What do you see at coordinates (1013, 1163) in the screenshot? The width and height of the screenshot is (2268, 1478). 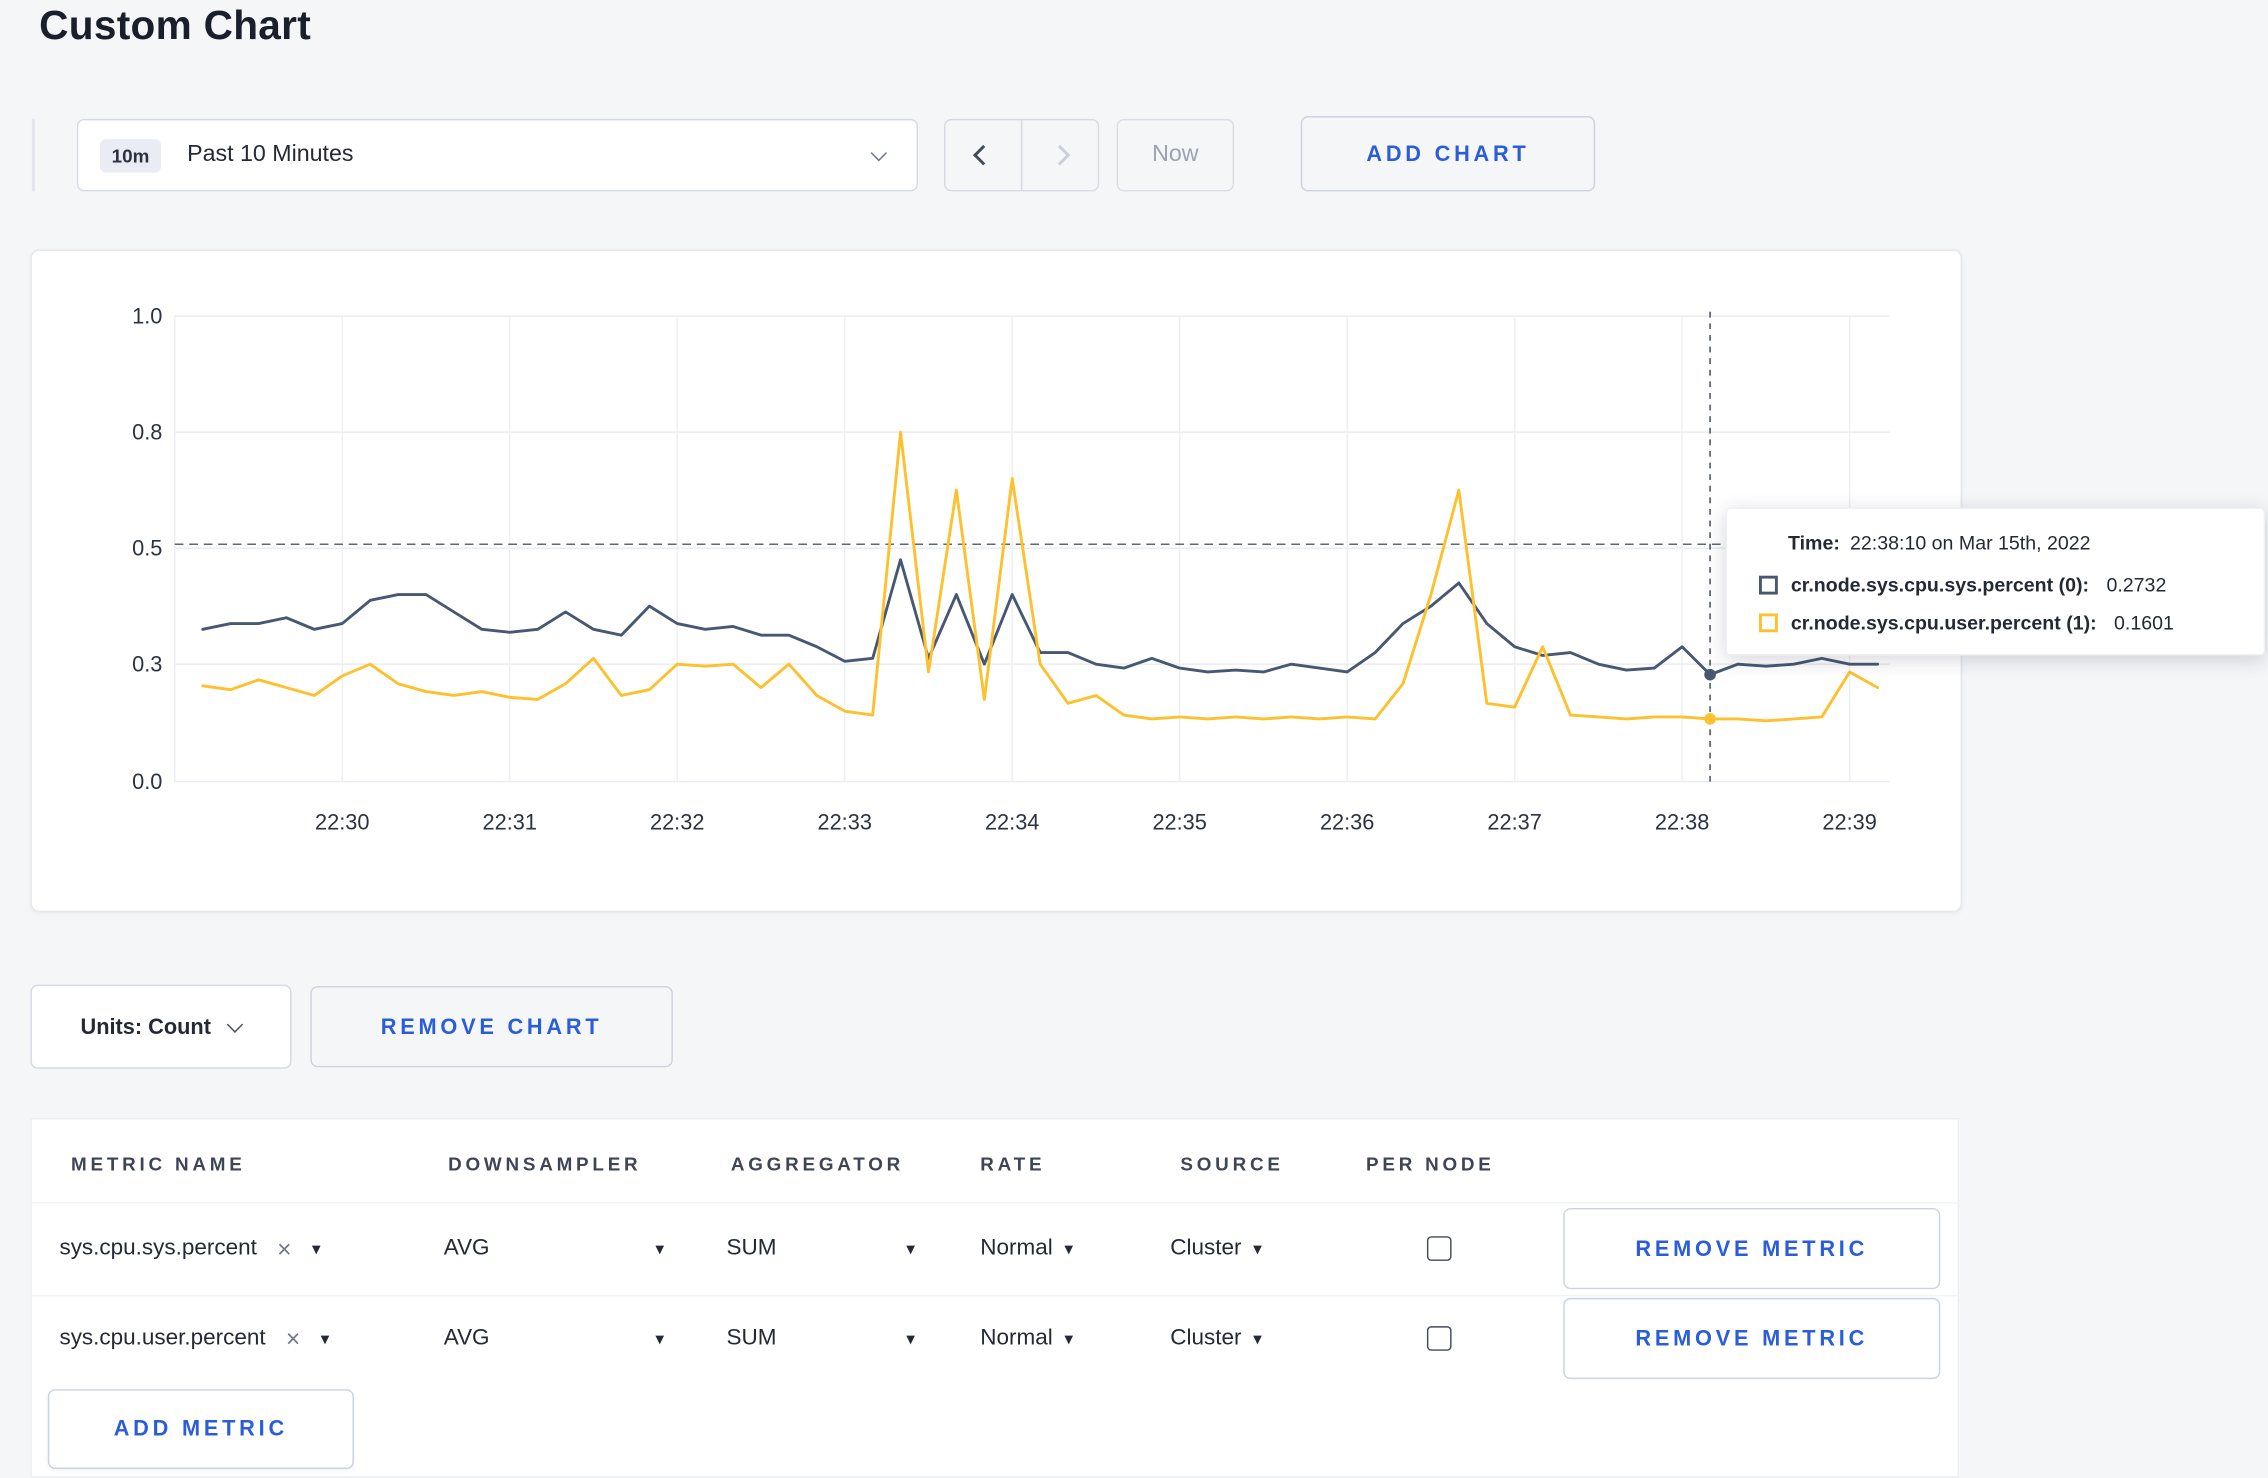 I see `column-header-rate: RATE` at bounding box center [1013, 1163].